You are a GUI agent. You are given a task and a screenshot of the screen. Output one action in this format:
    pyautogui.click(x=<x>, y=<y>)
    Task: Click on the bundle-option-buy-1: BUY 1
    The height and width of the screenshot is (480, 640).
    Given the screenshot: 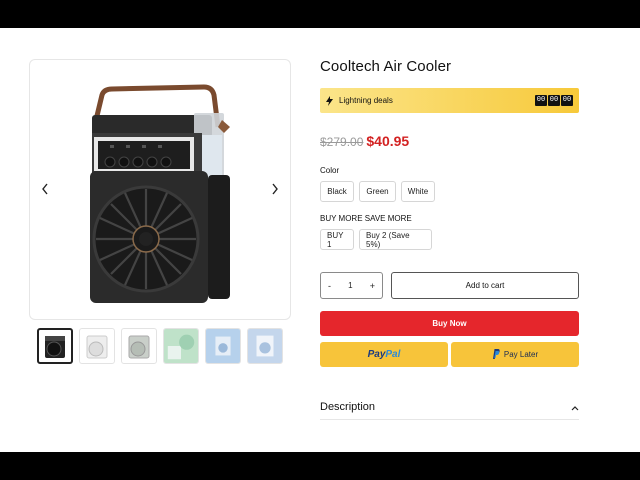 What is the action you would take?
    pyautogui.click(x=337, y=239)
    